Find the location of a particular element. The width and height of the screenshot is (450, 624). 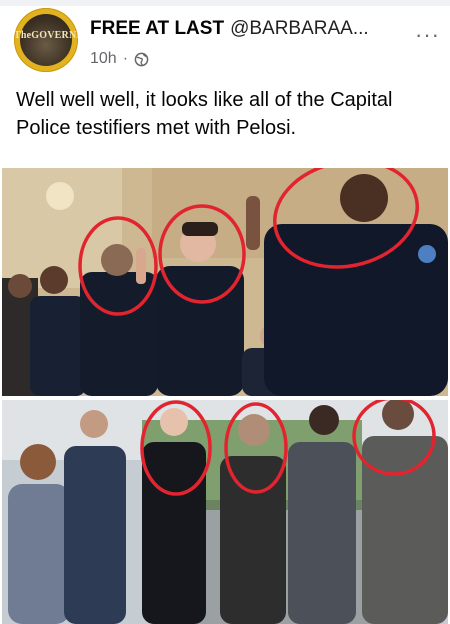

post-time: 10h is located at coordinates (103, 59).